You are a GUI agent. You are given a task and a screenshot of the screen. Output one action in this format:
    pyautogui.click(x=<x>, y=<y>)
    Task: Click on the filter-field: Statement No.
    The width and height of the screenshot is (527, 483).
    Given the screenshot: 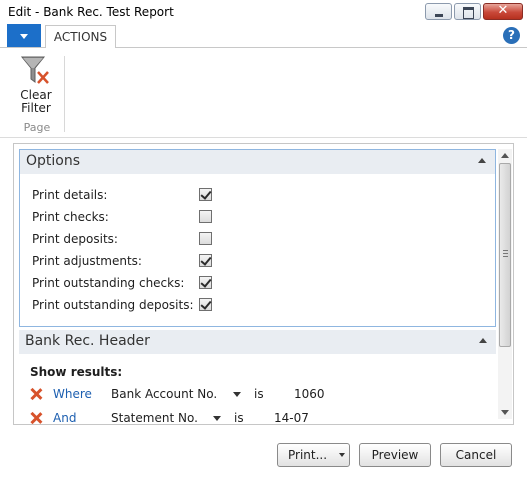 What is the action you would take?
    pyautogui.click(x=154, y=417)
    